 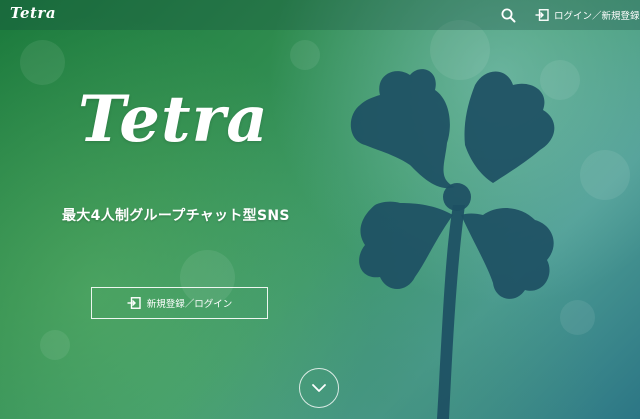 I want to click on login-register-link: ログイン／新規登録, so click(x=587, y=15).